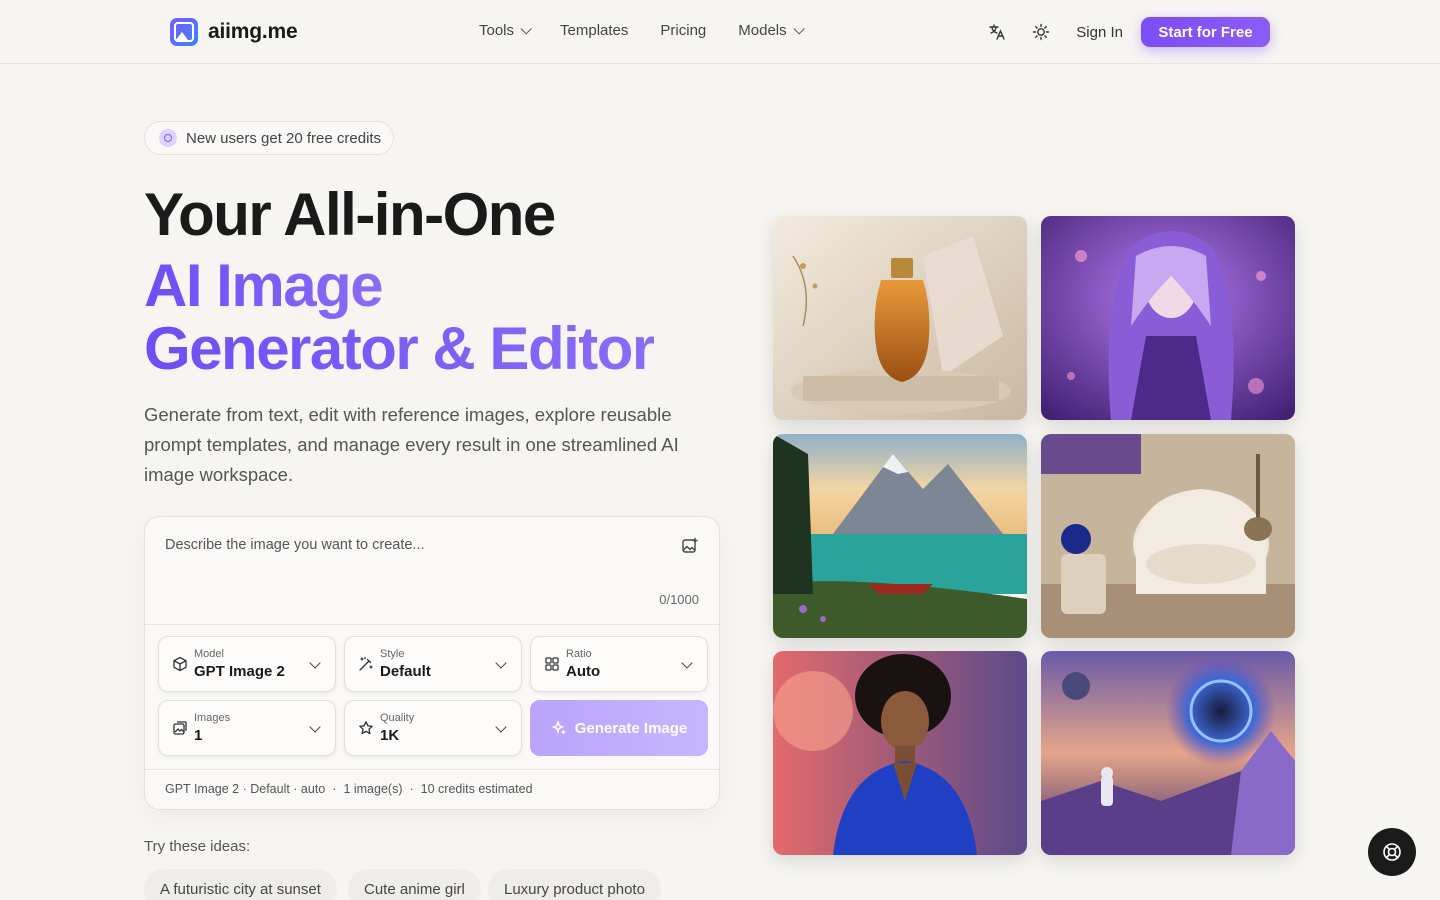 This screenshot has width=1440, height=900. I want to click on lifebuoy-icon, so click(1392, 852).